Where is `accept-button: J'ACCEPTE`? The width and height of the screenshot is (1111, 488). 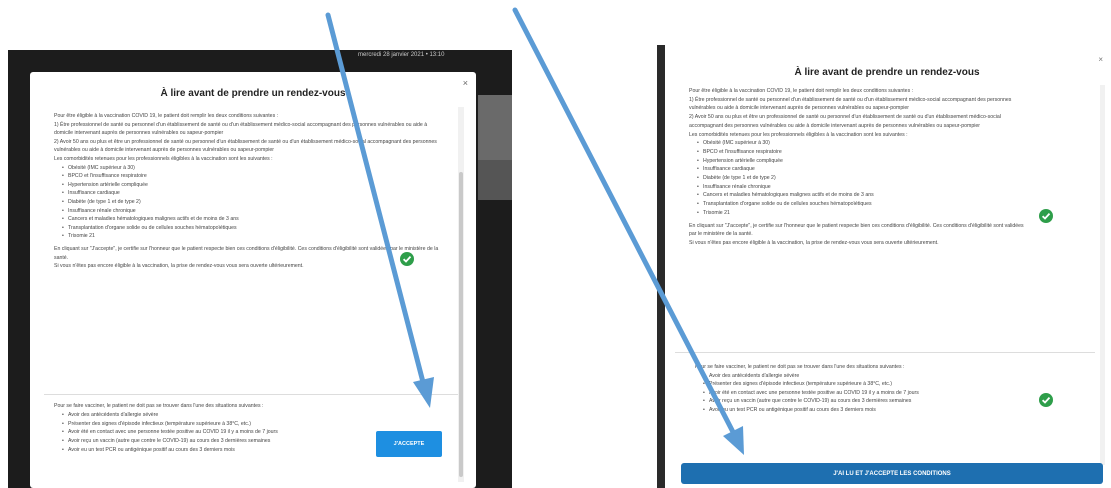 accept-button: J'ACCEPTE is located at coordinates (409, 444).